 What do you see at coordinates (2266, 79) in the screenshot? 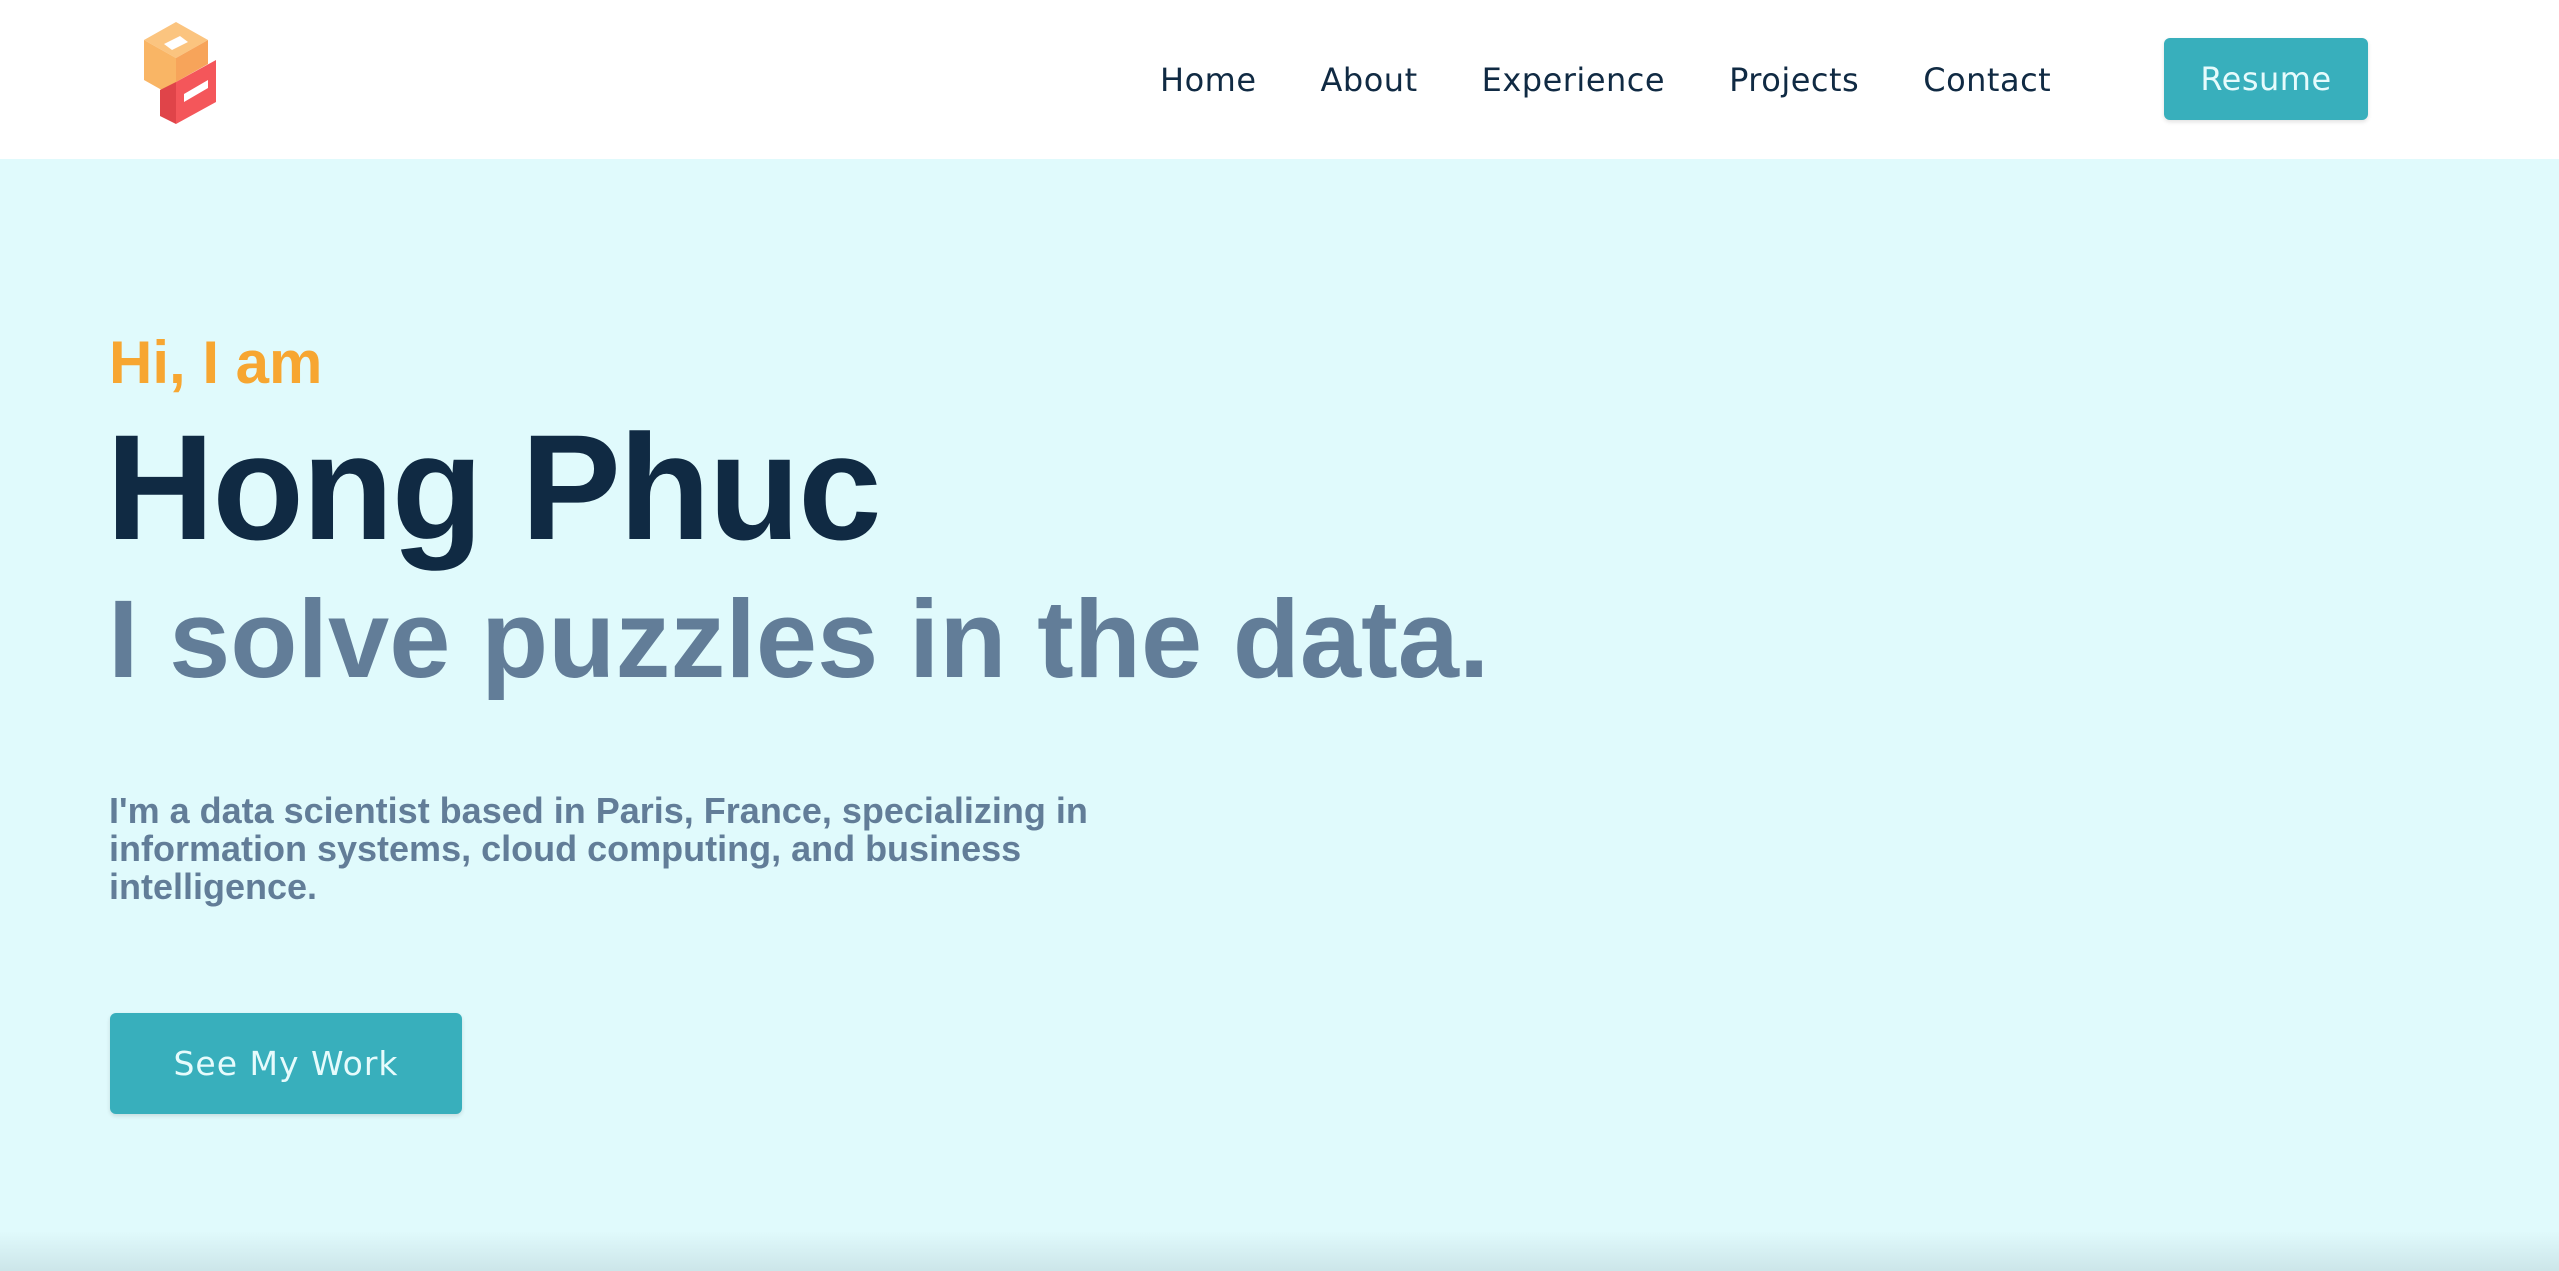
I see `resume-button: Resume` at bounding box center [2266, 79].